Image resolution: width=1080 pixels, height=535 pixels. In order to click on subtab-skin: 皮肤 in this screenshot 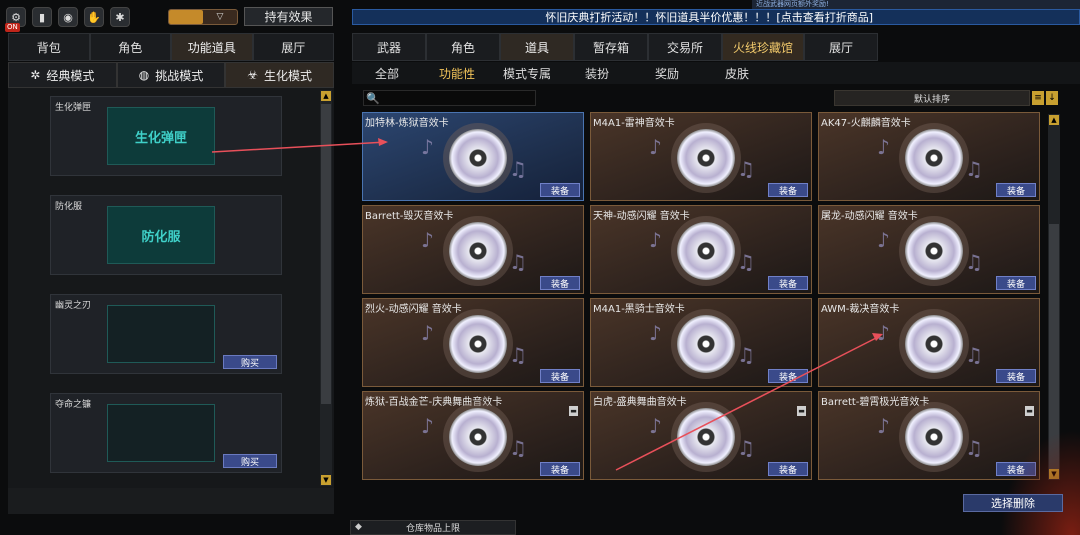, I will do `click(737, 73)`.